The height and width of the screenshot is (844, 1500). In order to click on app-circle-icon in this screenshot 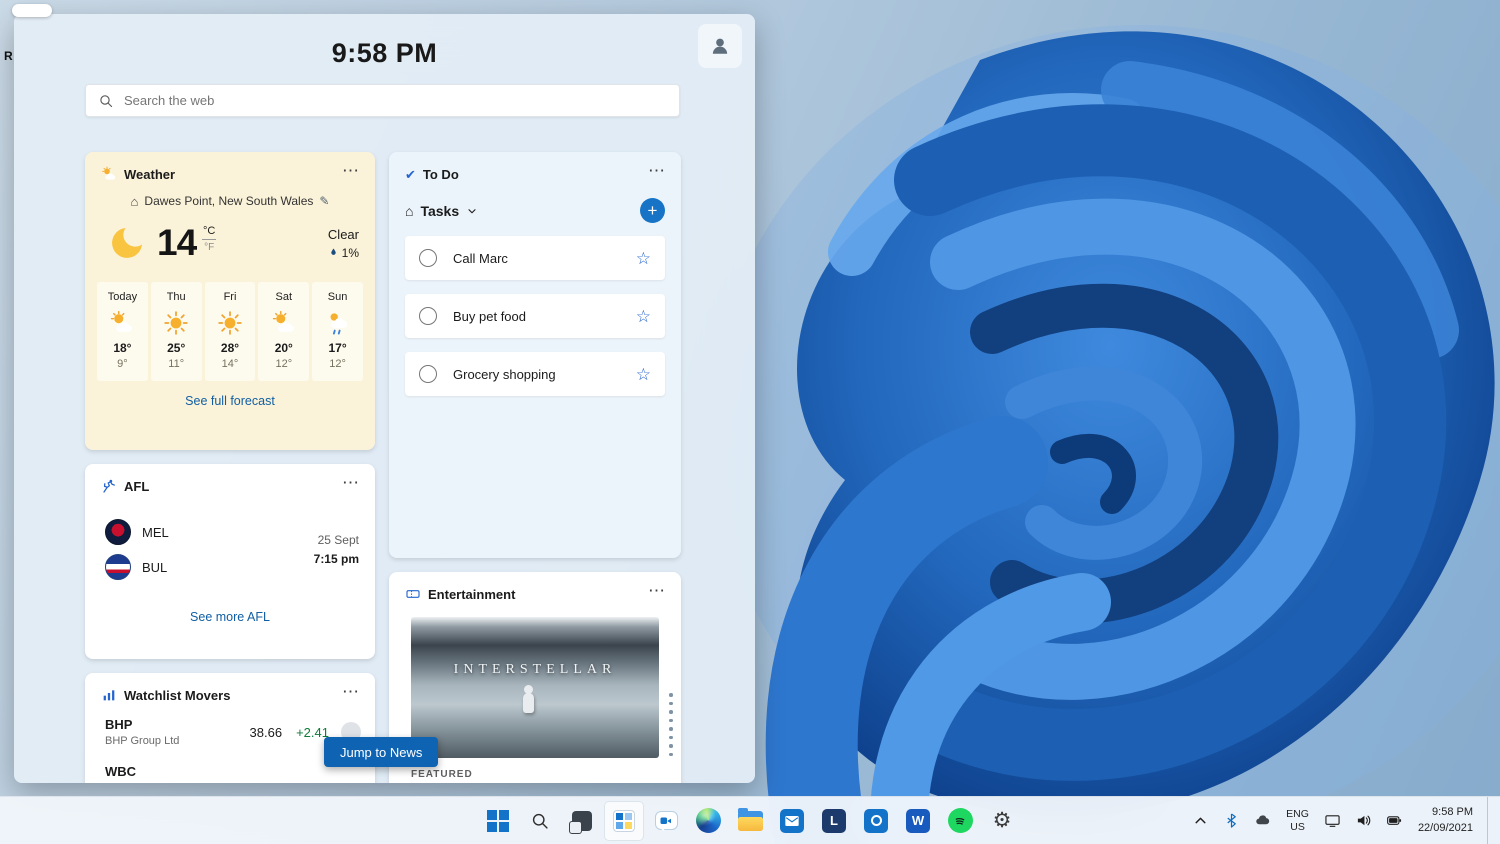, I will do `click(876, 820)`.